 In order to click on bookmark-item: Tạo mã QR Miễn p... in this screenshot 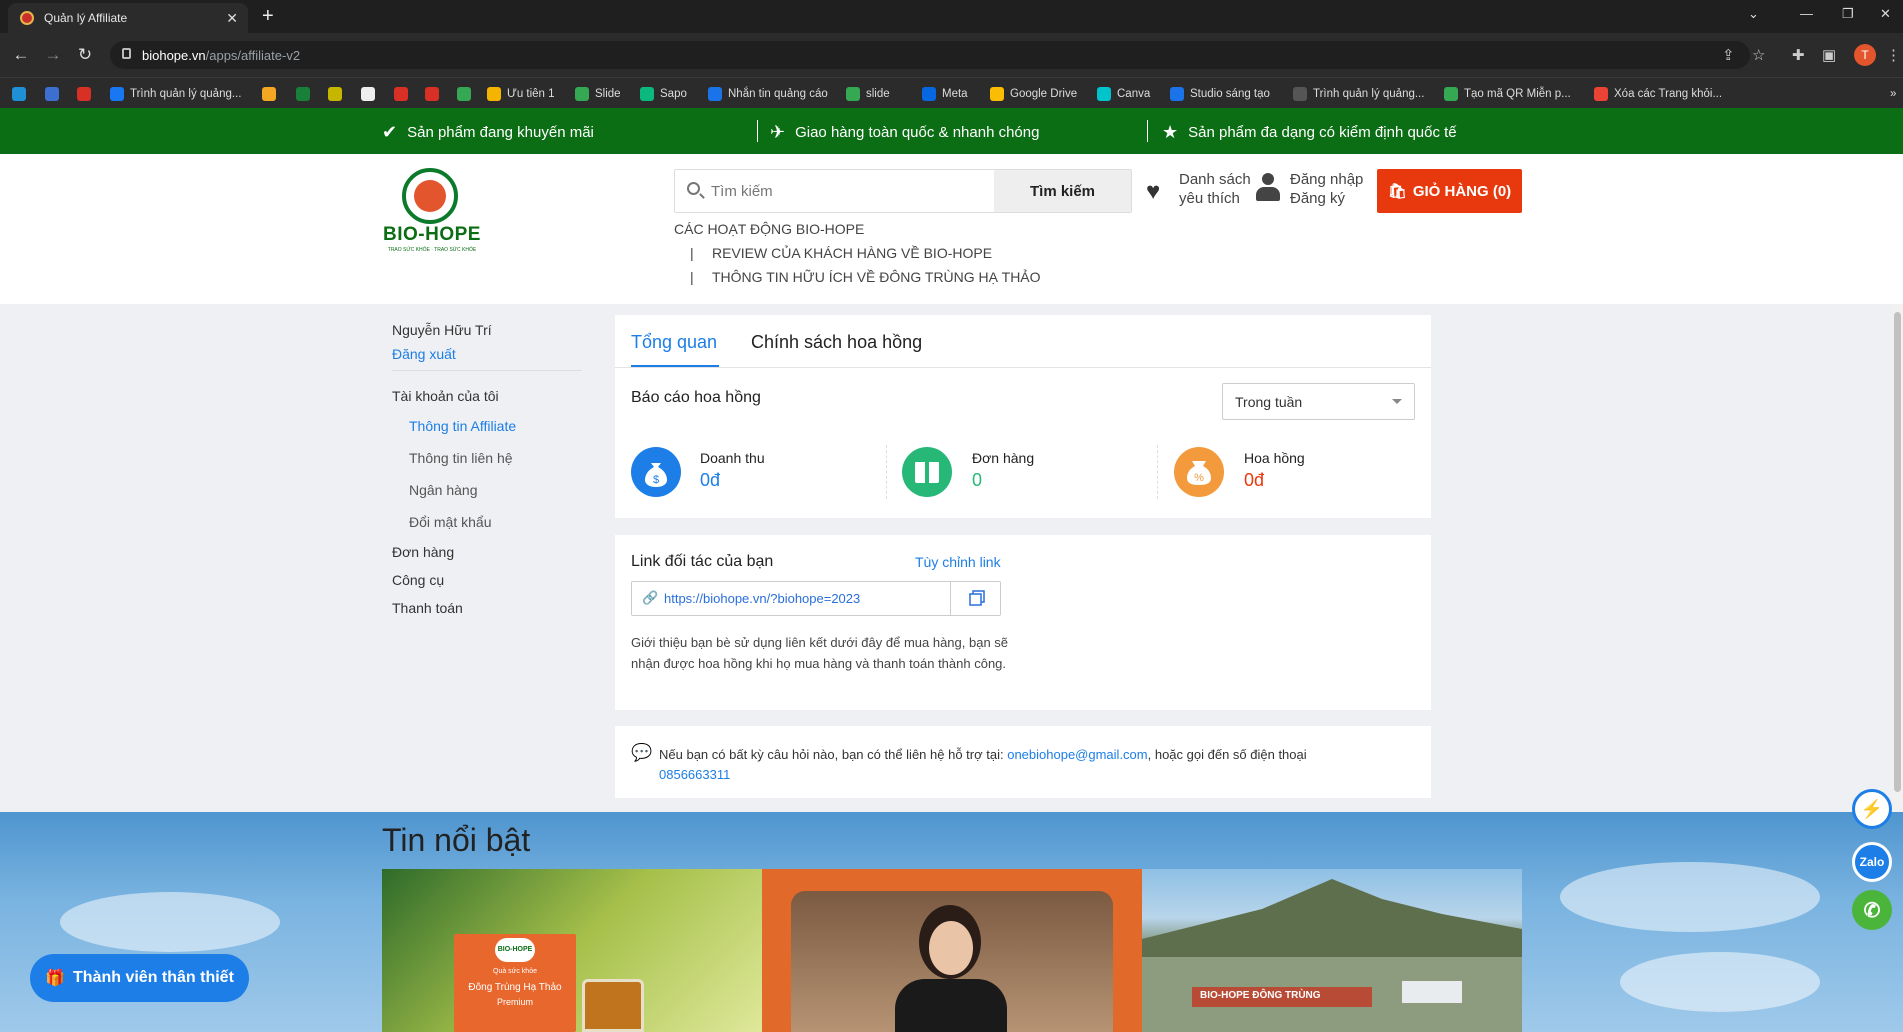, I will do `click(1507, 94)`.